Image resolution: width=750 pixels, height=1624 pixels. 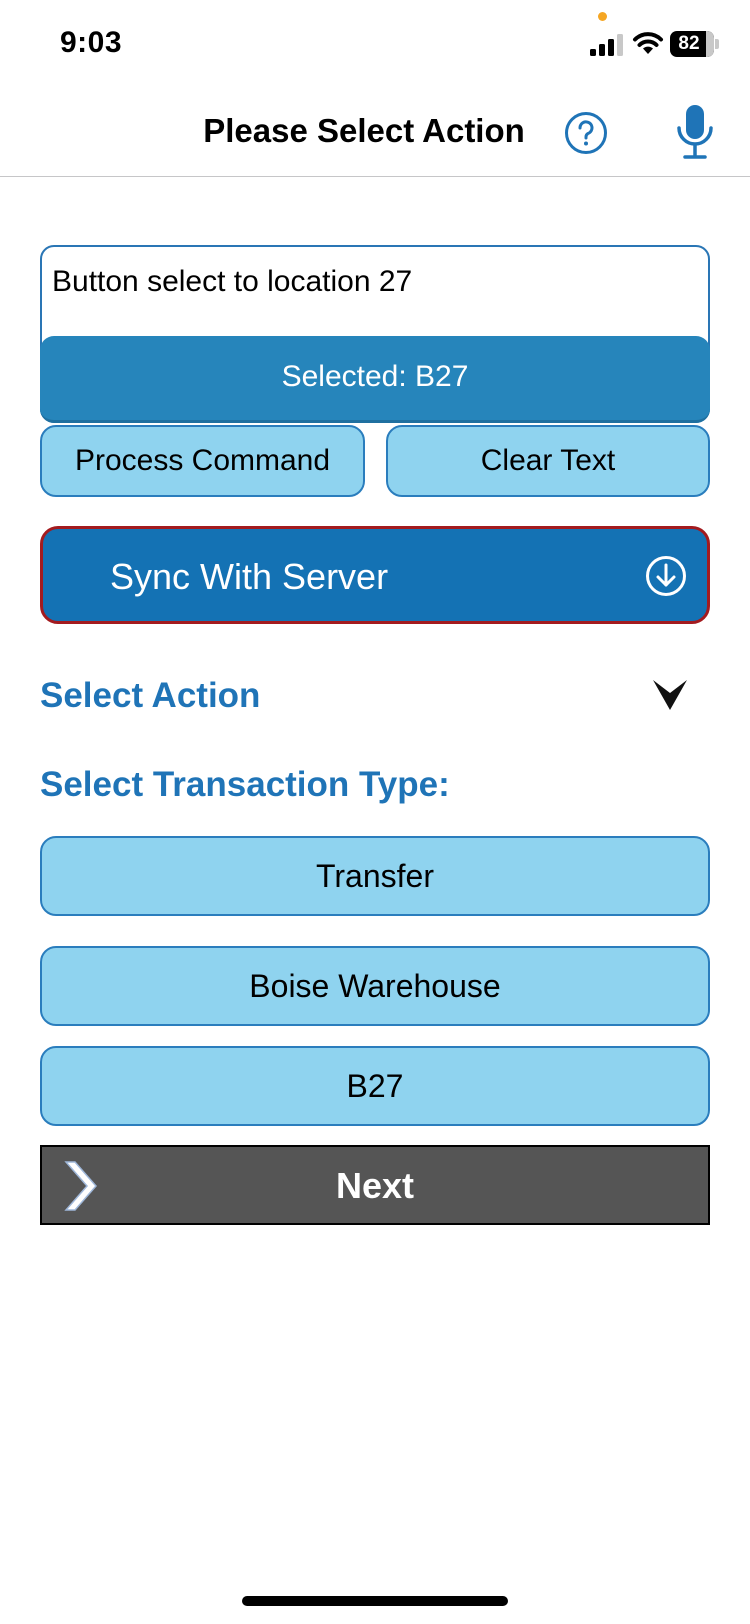 What do you see at coordinates (232, 281) in the screenshot?
I see `command-text: Button select to location 27` at bounding box center [232, 281].